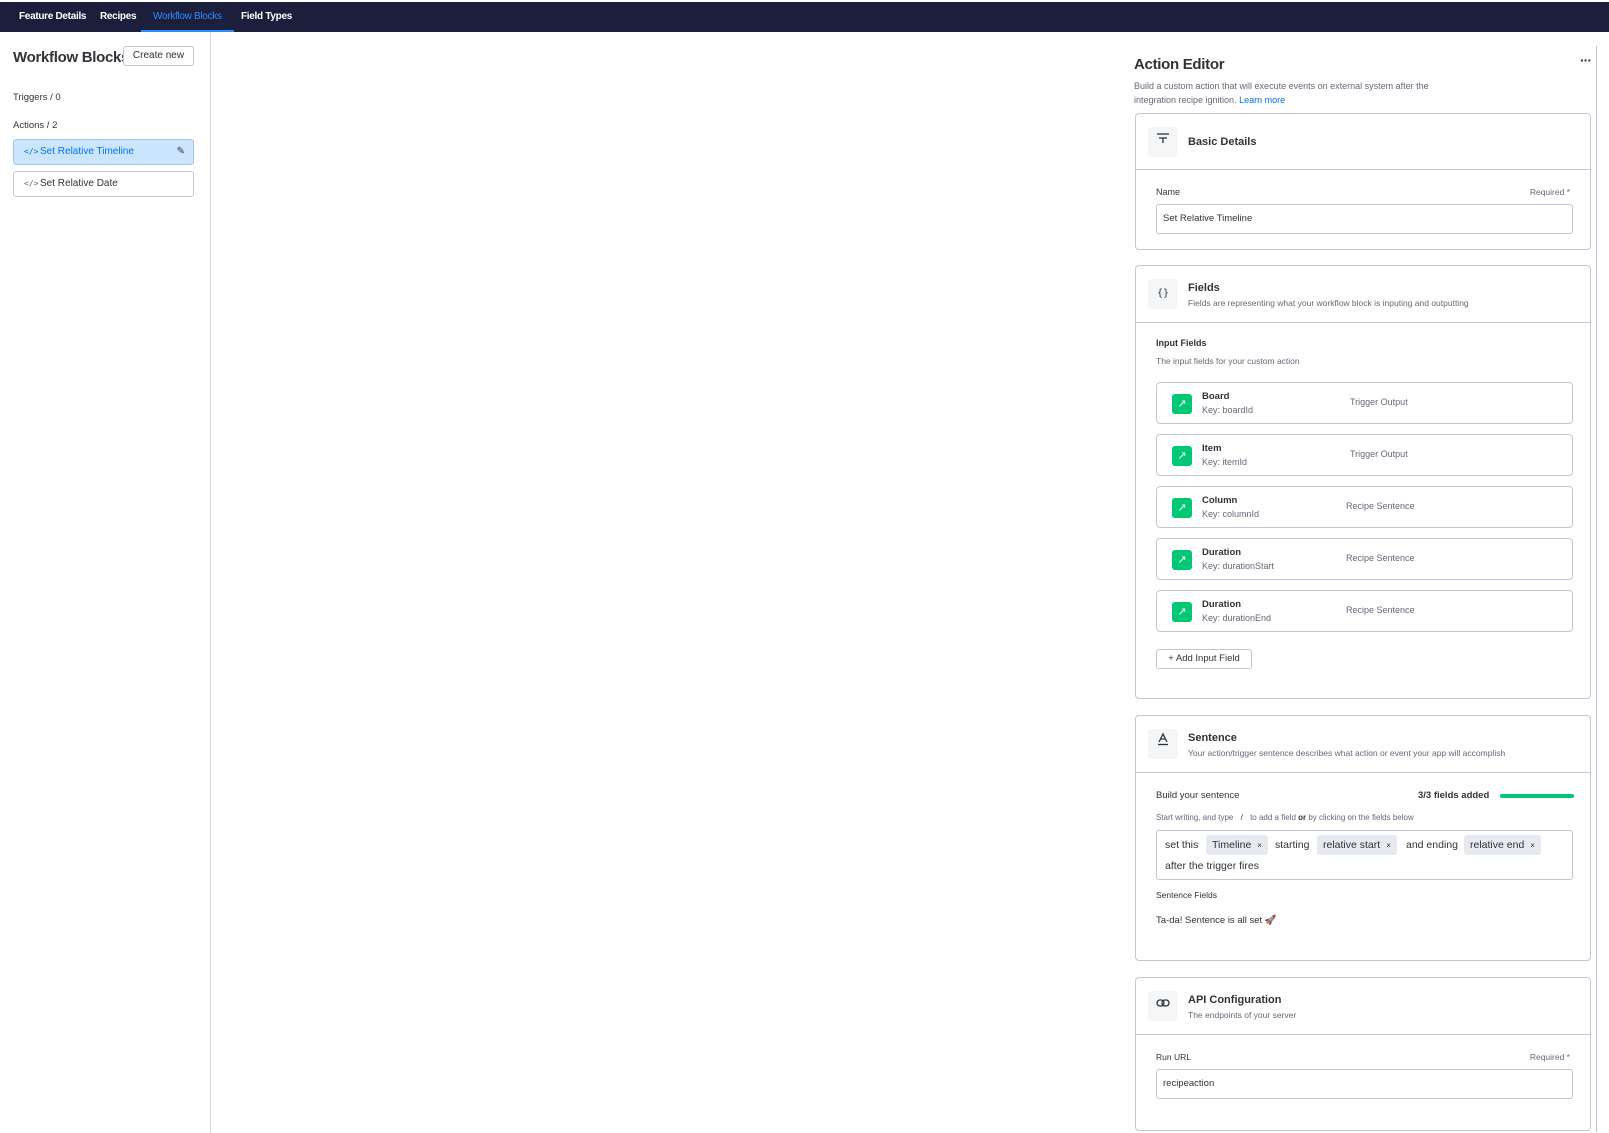 The height and width of the screenshot is (1133, 1609). What do you see at coordinates (1497, 845) in the screenshot?
I see `chip-label: relative end` at bounding box center [1497, 845].